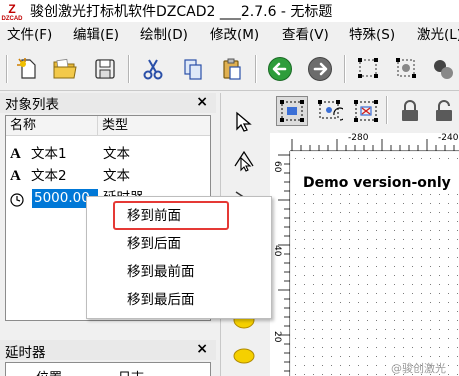  I want to click on delay-column-log: 日志, so click(131, 371).